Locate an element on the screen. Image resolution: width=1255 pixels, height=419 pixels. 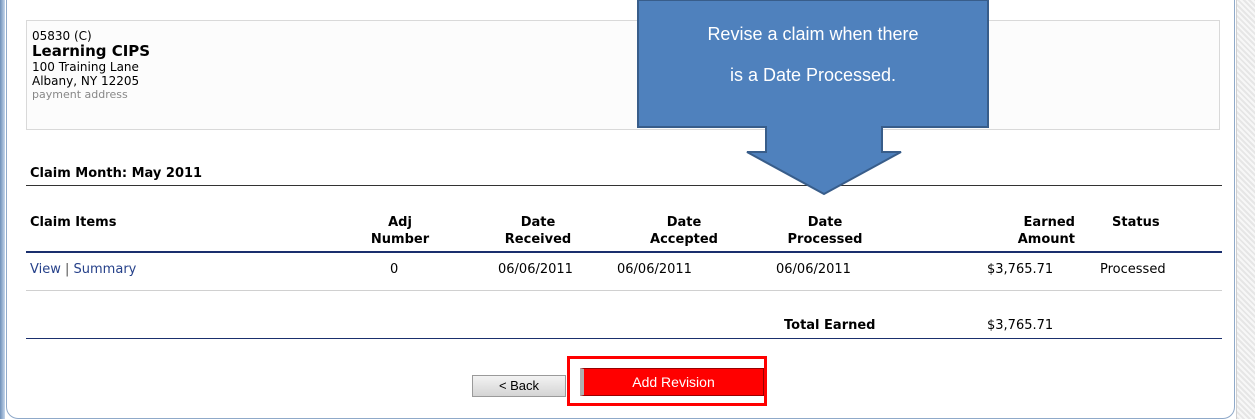
table-header-rule is located at coordinates (624, 252).